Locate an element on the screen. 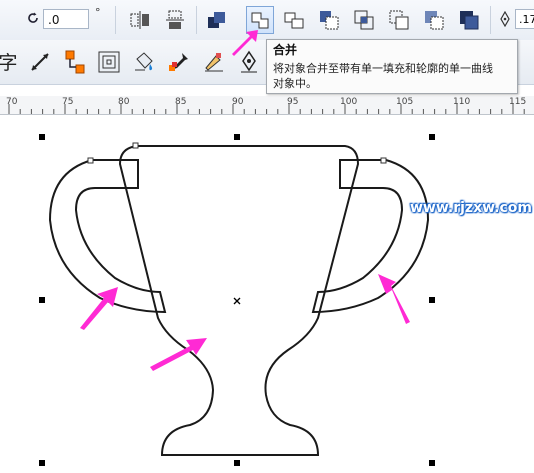 This screenshot has height=473, width=534. intersect-button is located at coordinates (364, 20).